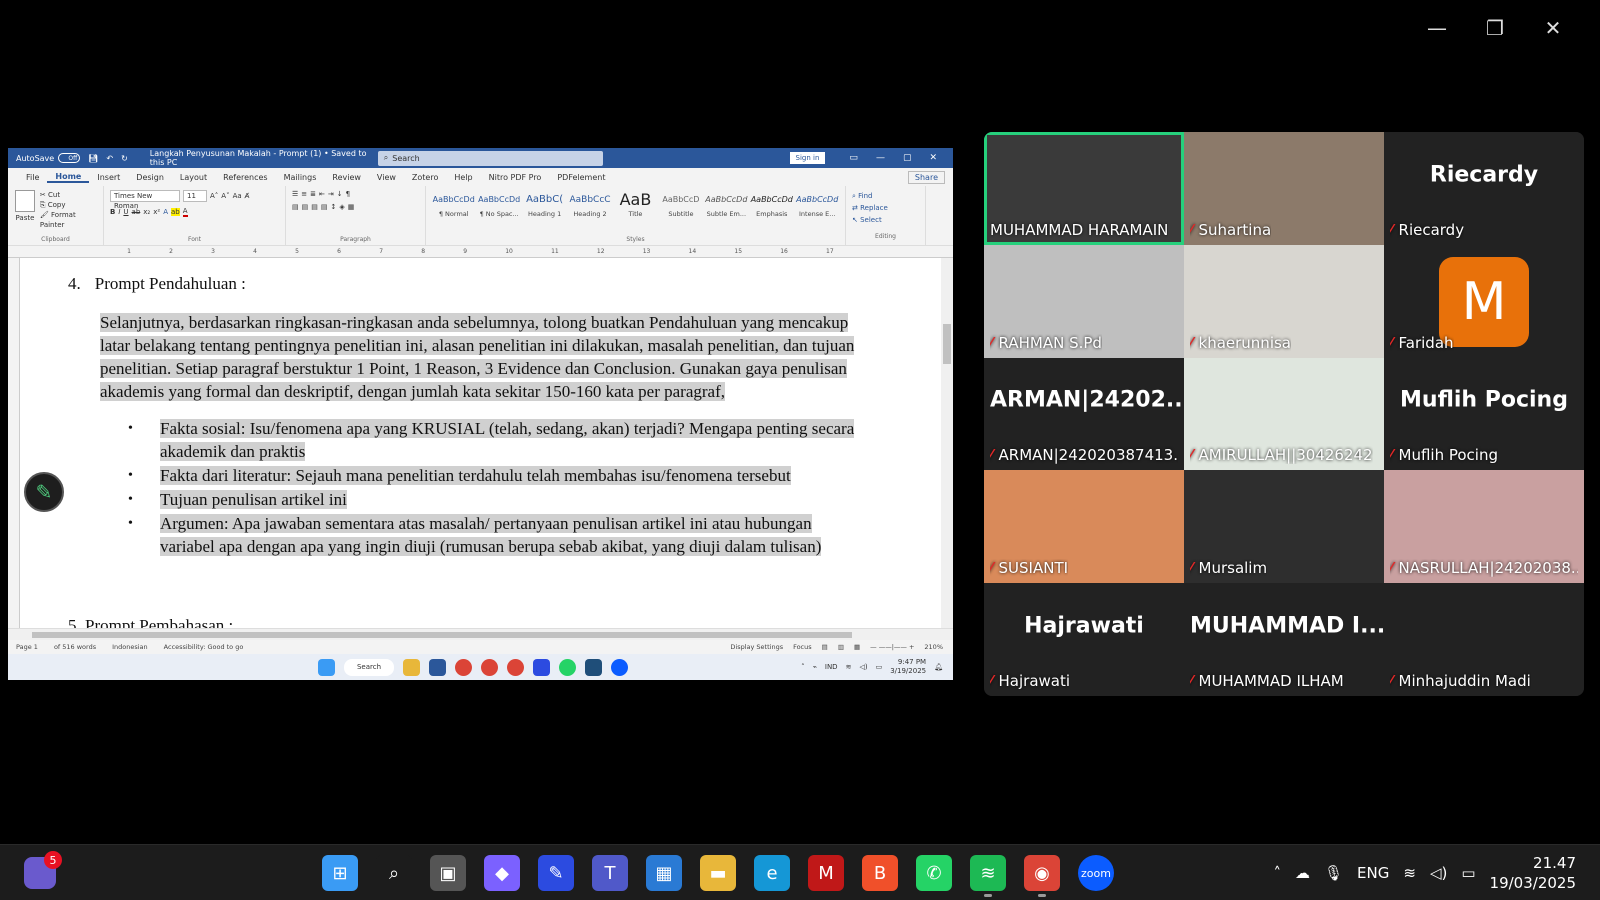 The image size is (1600, 900). Describe the element at coordinates (1468, 873) in the screenshot. I see `battery-icon: ▭` at that location.